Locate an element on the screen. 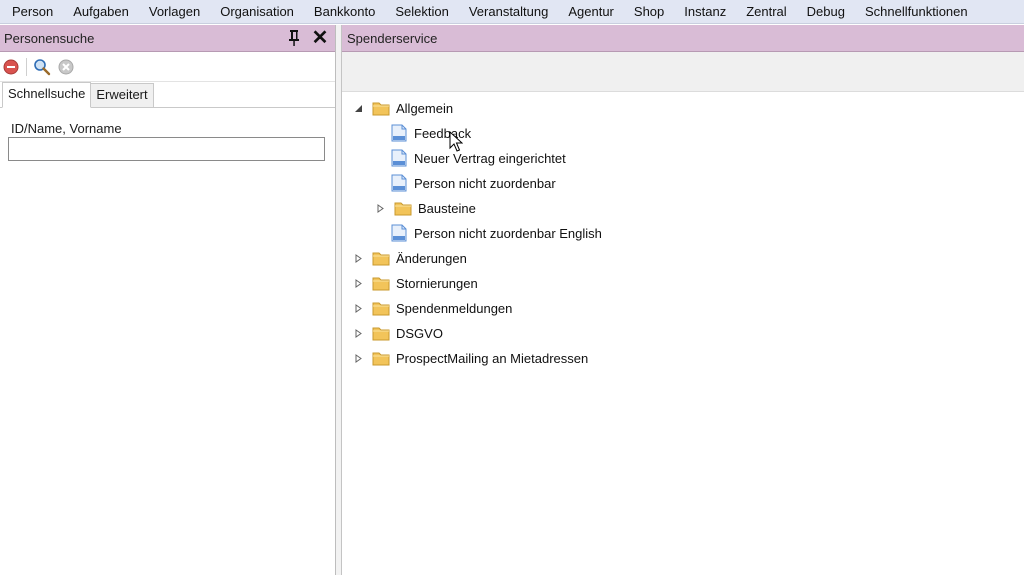 The height and width of the screenshot is (575, 1024). menu-bankkonto: Bankkonto is located at coordinates (344, 12).